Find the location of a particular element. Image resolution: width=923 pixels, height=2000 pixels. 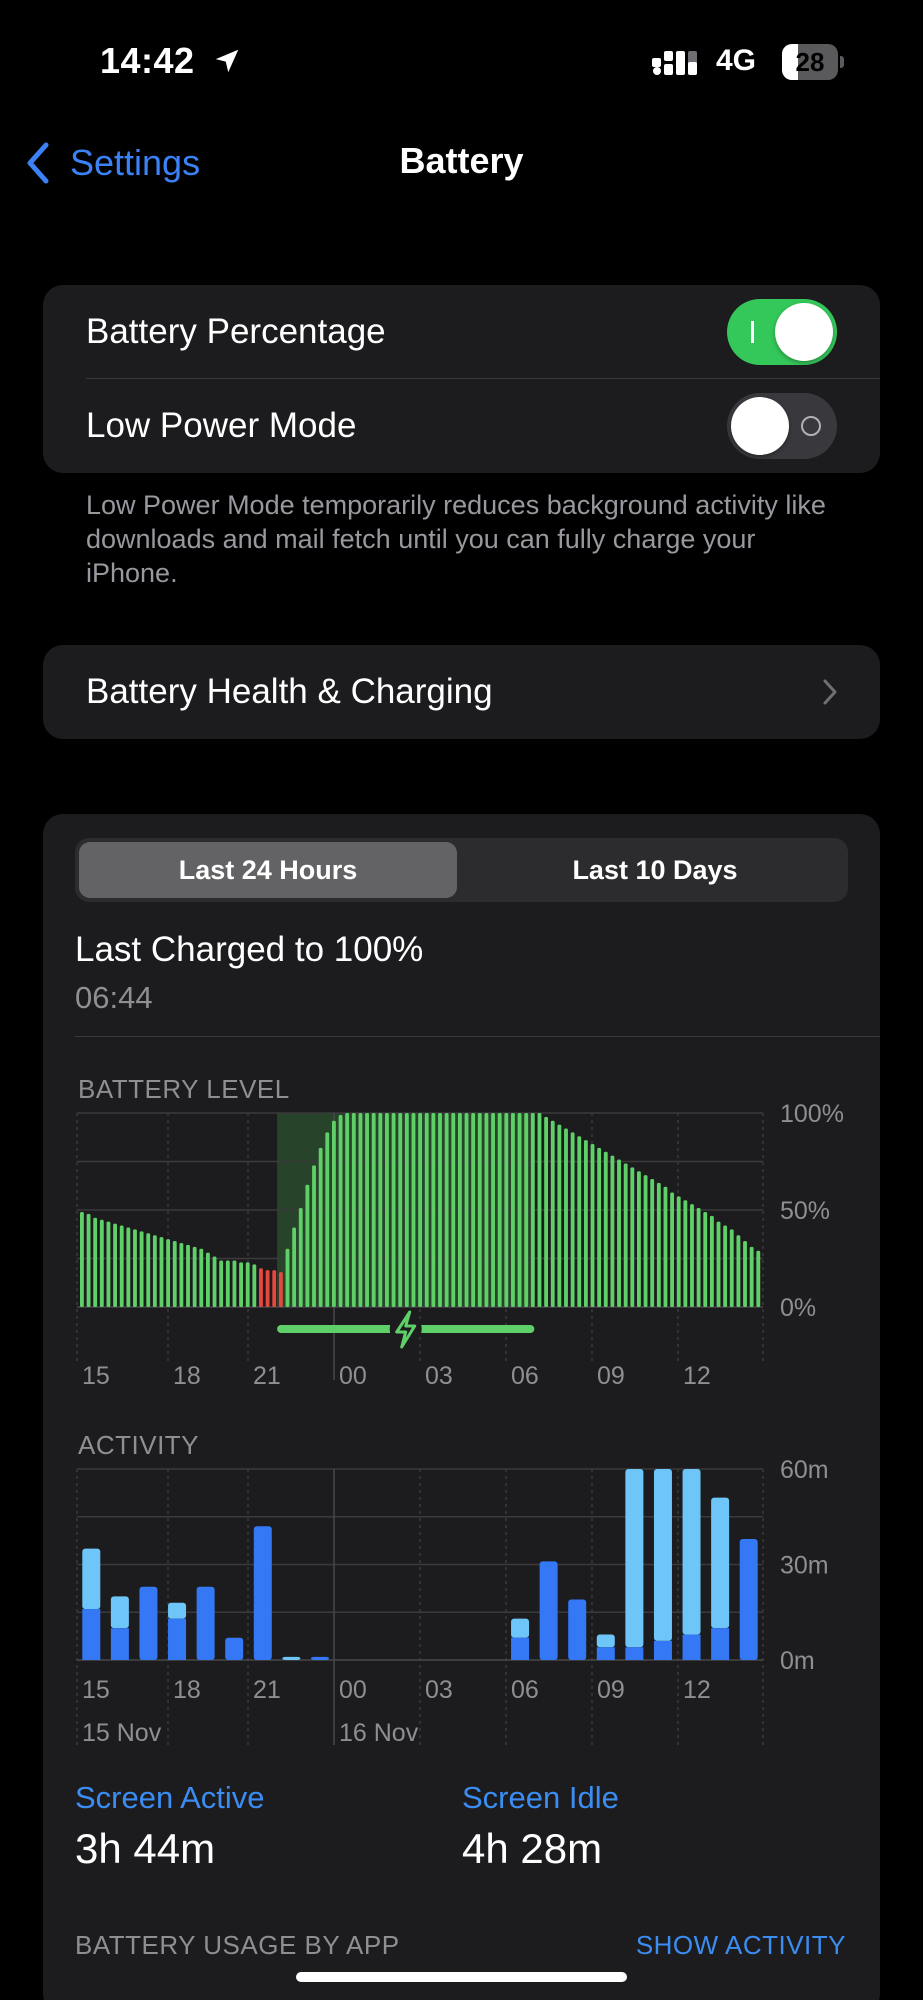

battery-icon: 28 is located at coordinates (813, 62).